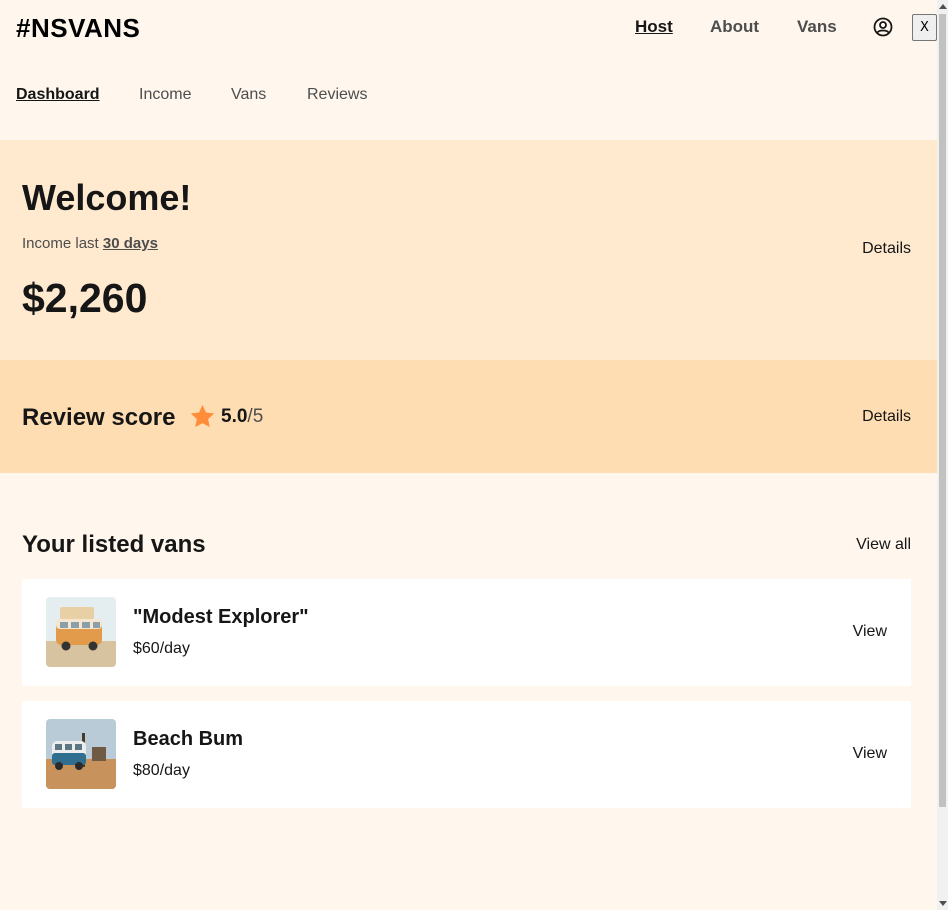 The height and width of the screenshot is (910, 948). I want to click on listed-vans-title: Your listed vans, so click(114, 544).